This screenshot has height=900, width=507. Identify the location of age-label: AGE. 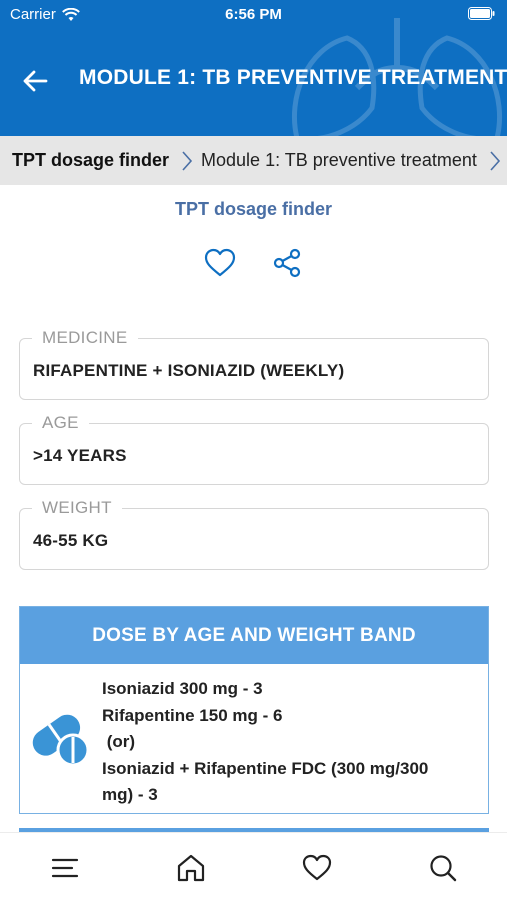
(60, 423).